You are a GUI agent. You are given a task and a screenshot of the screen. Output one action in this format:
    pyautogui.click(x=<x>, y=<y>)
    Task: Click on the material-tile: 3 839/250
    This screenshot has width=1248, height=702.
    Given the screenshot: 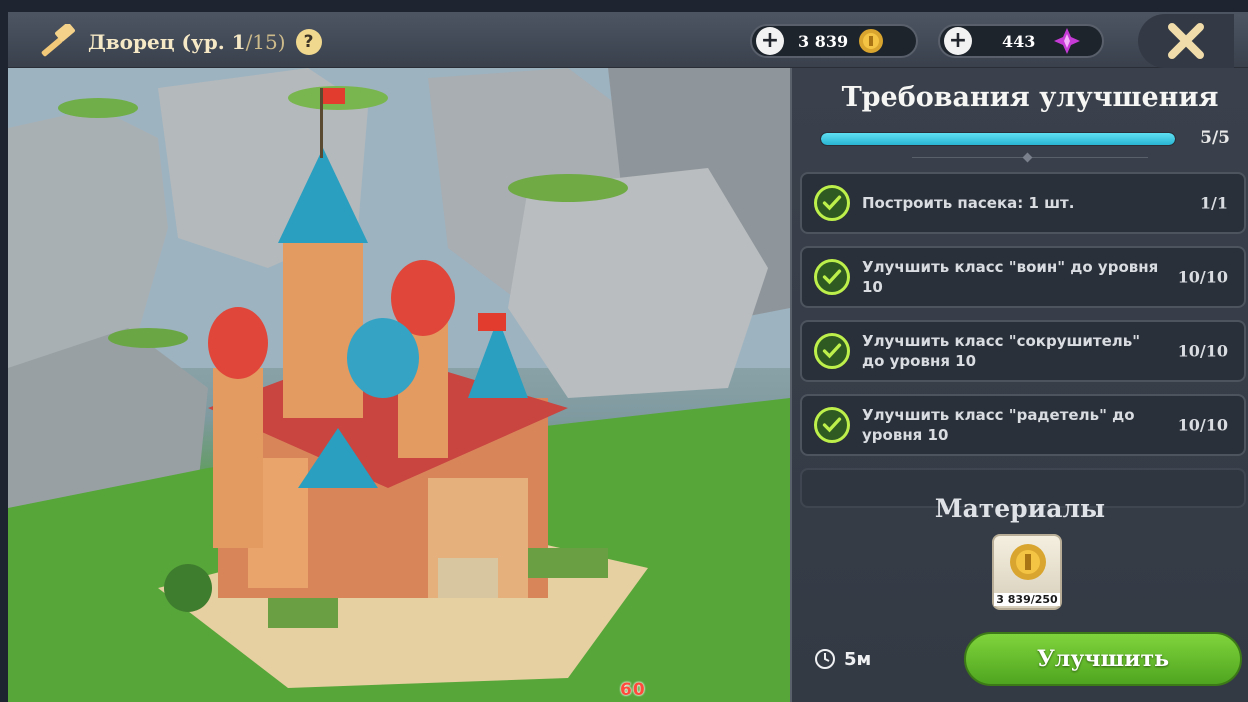 What is the action you would take?
    pyautogui.click(x=1027, y=572)
    